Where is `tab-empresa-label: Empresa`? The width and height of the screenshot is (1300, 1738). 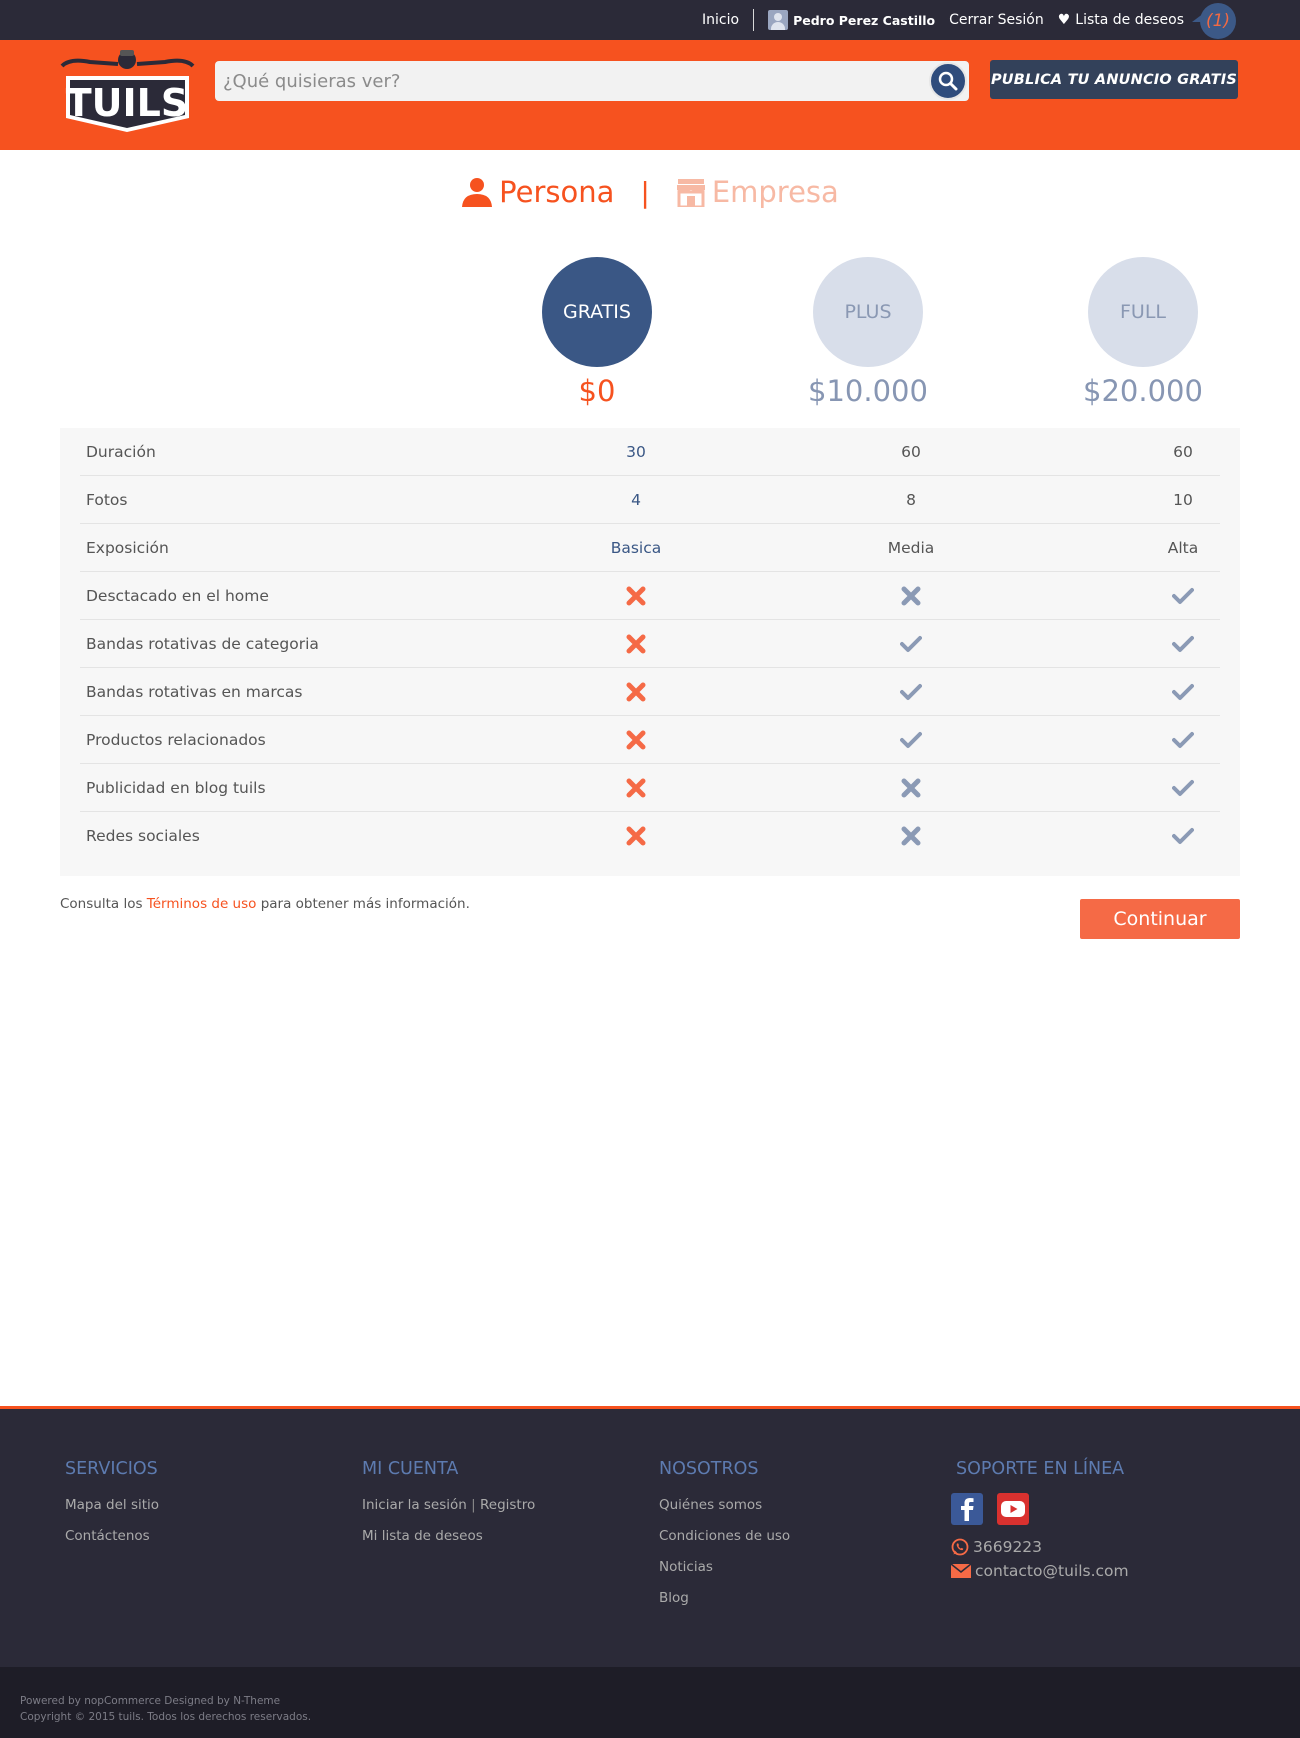 tab-empresa-label: Empresa is located at coordinates (775, 192).